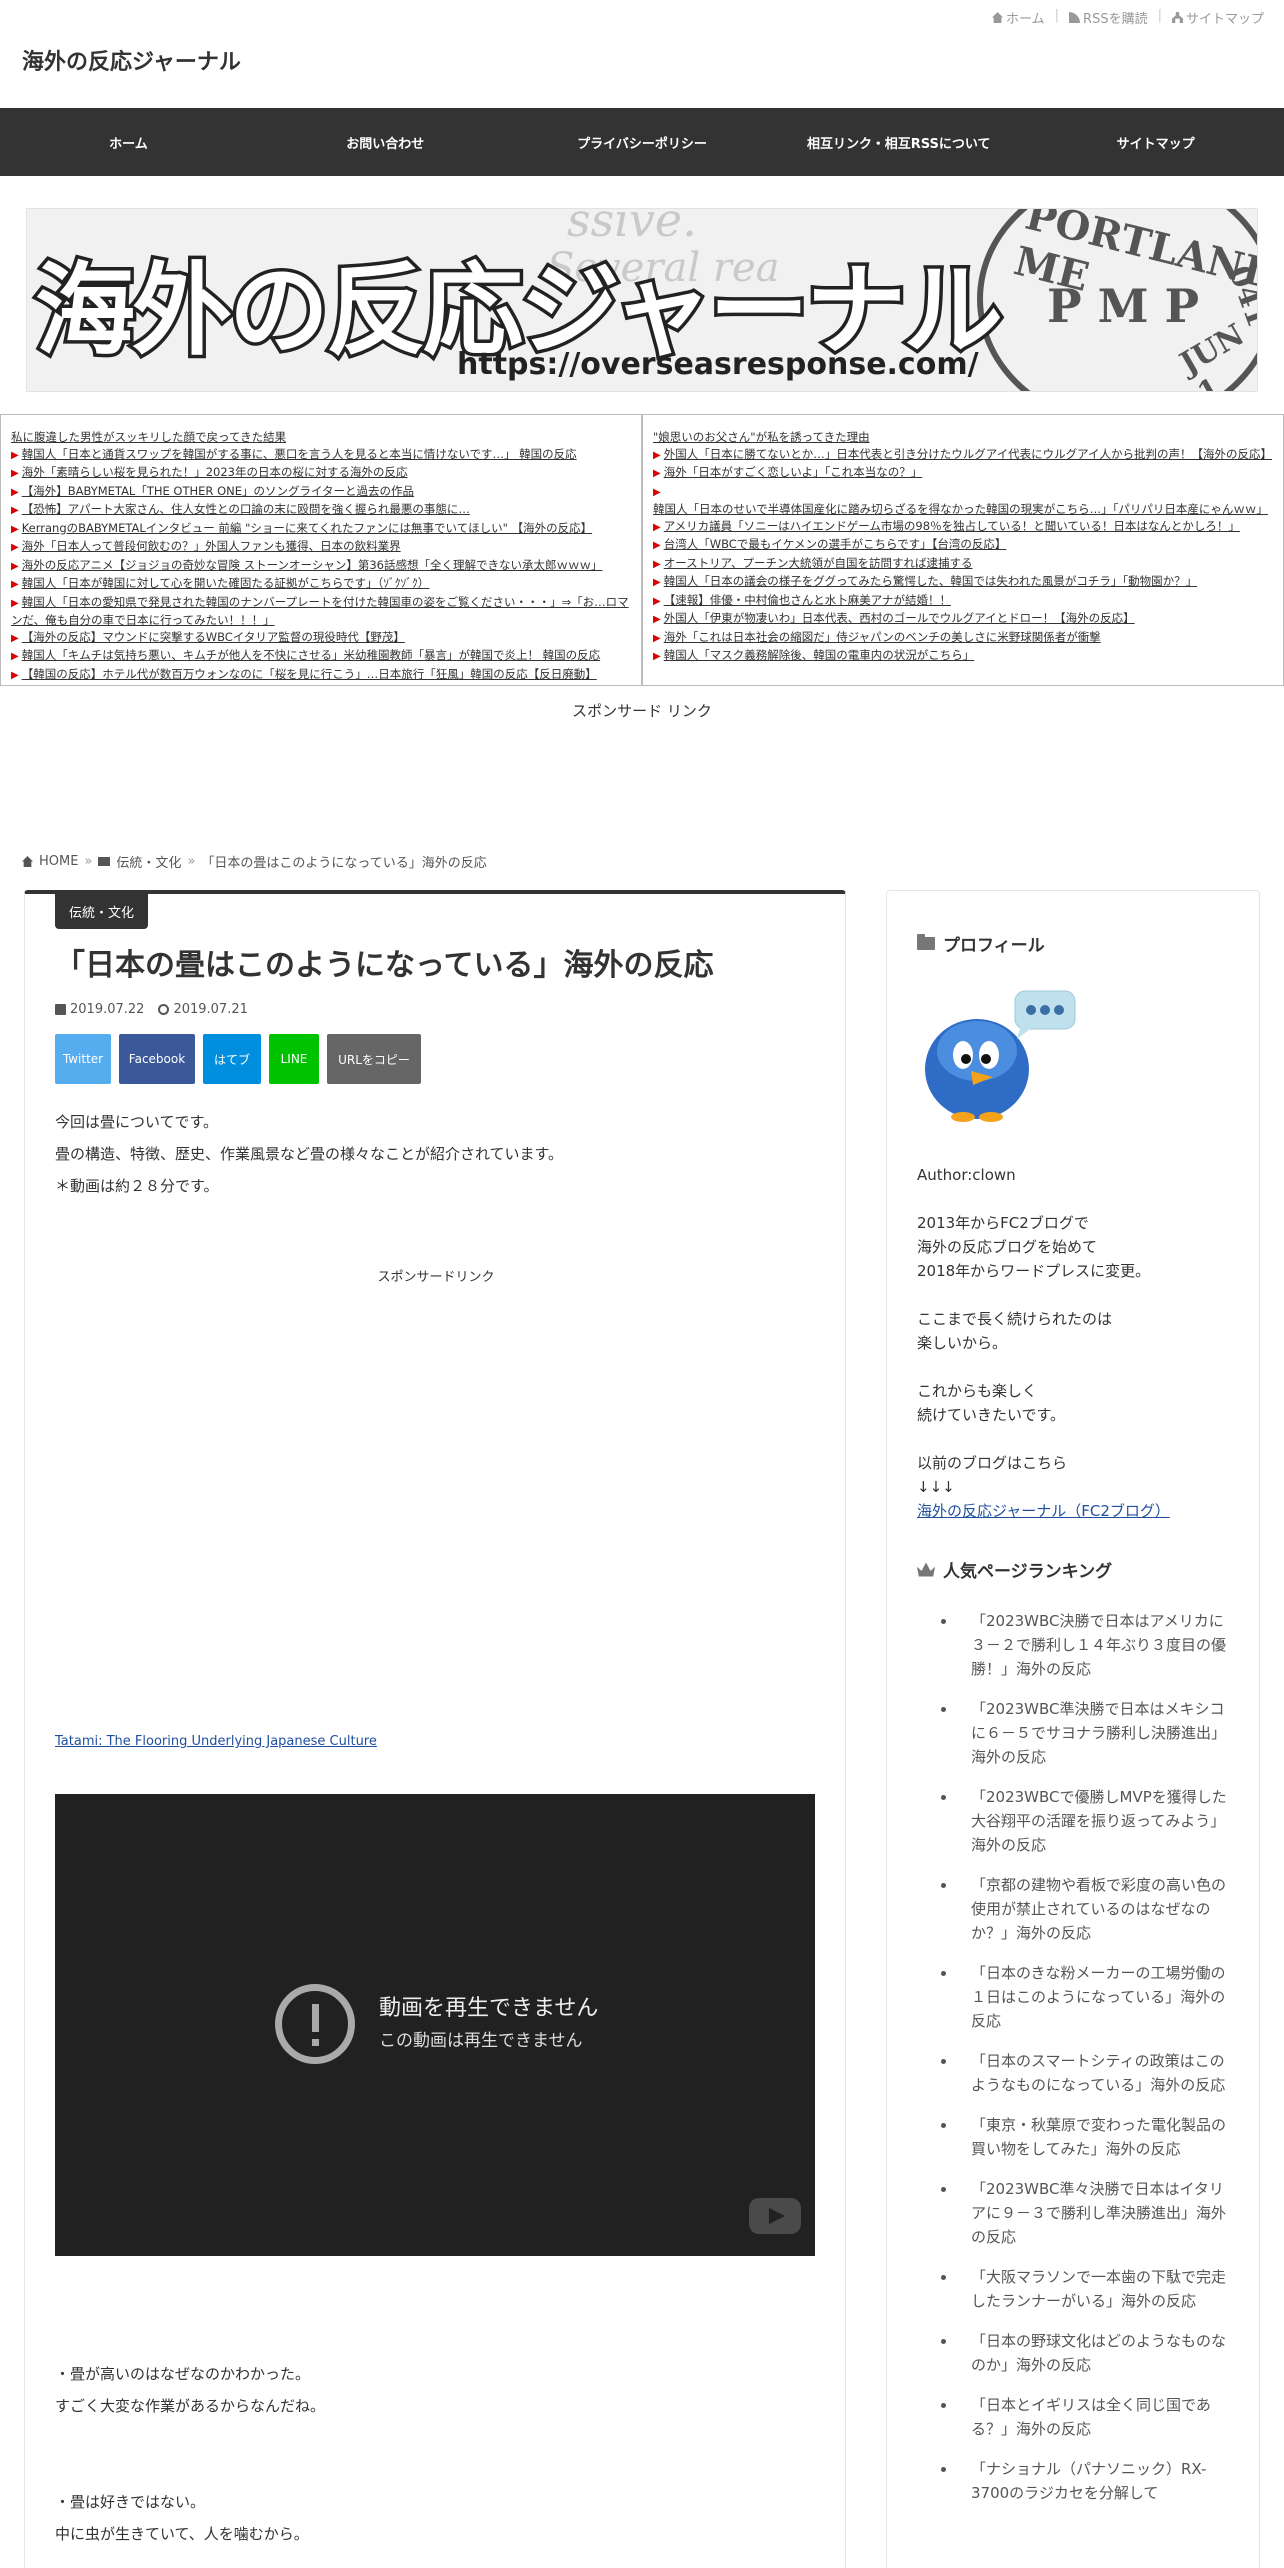 The image size is (1284, 2568). Describe the element at coordinates (898, 142) in the screenshot. I see `nav-mutual-links: 相互リンク・相互RSSについて` at that location.